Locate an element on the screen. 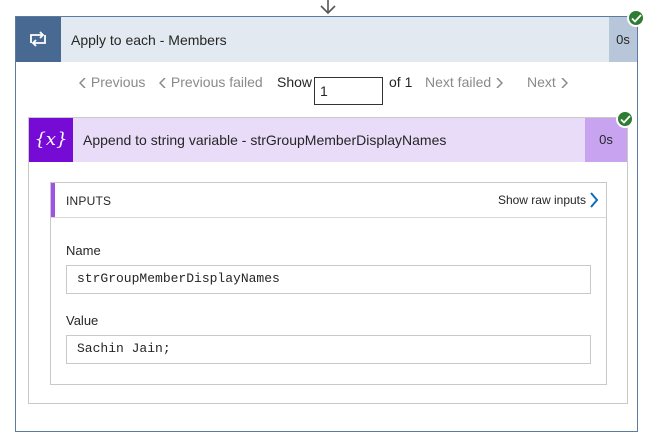 The image size is (657, 448). name-field-value: strGroupMemberDisplayNames is located at coordinates (328, 279).